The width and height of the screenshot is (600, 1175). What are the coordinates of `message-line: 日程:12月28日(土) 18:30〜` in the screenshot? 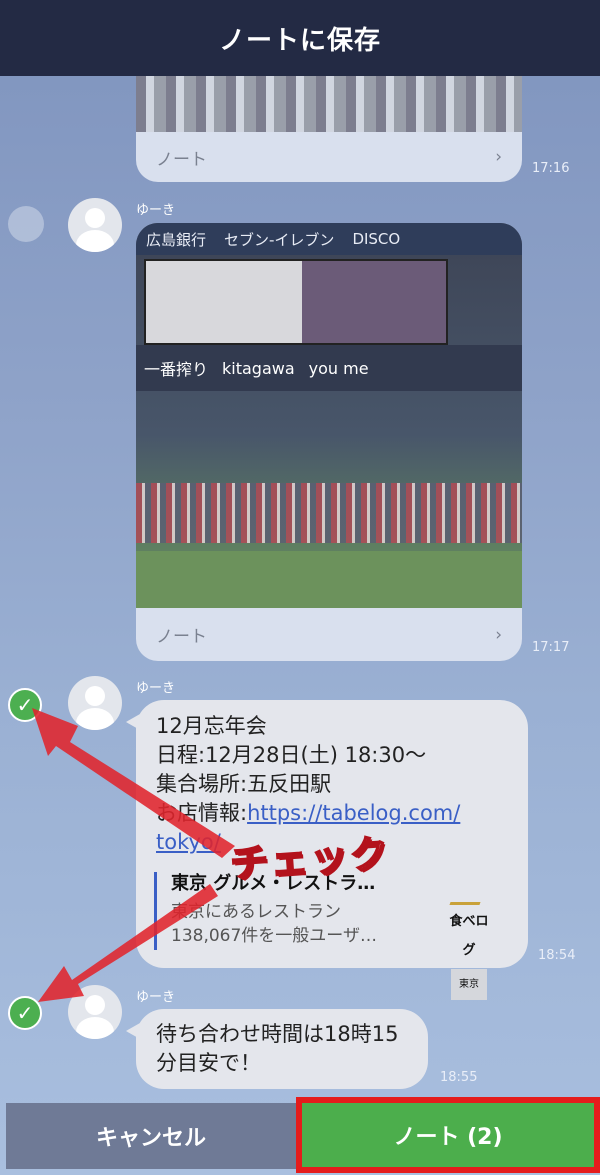 It's located at (291, 755).